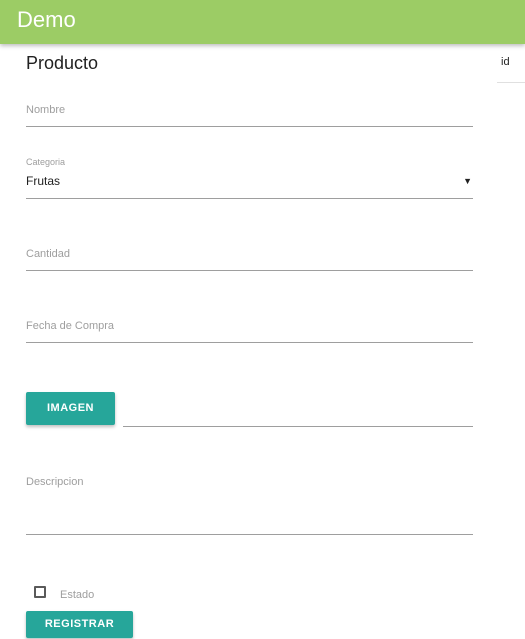 The image size is (525, 639). What do you see at coordinates (77, 595) in the screenshot?
I see `estado-label: Estado` at bounding box center [77, 595].